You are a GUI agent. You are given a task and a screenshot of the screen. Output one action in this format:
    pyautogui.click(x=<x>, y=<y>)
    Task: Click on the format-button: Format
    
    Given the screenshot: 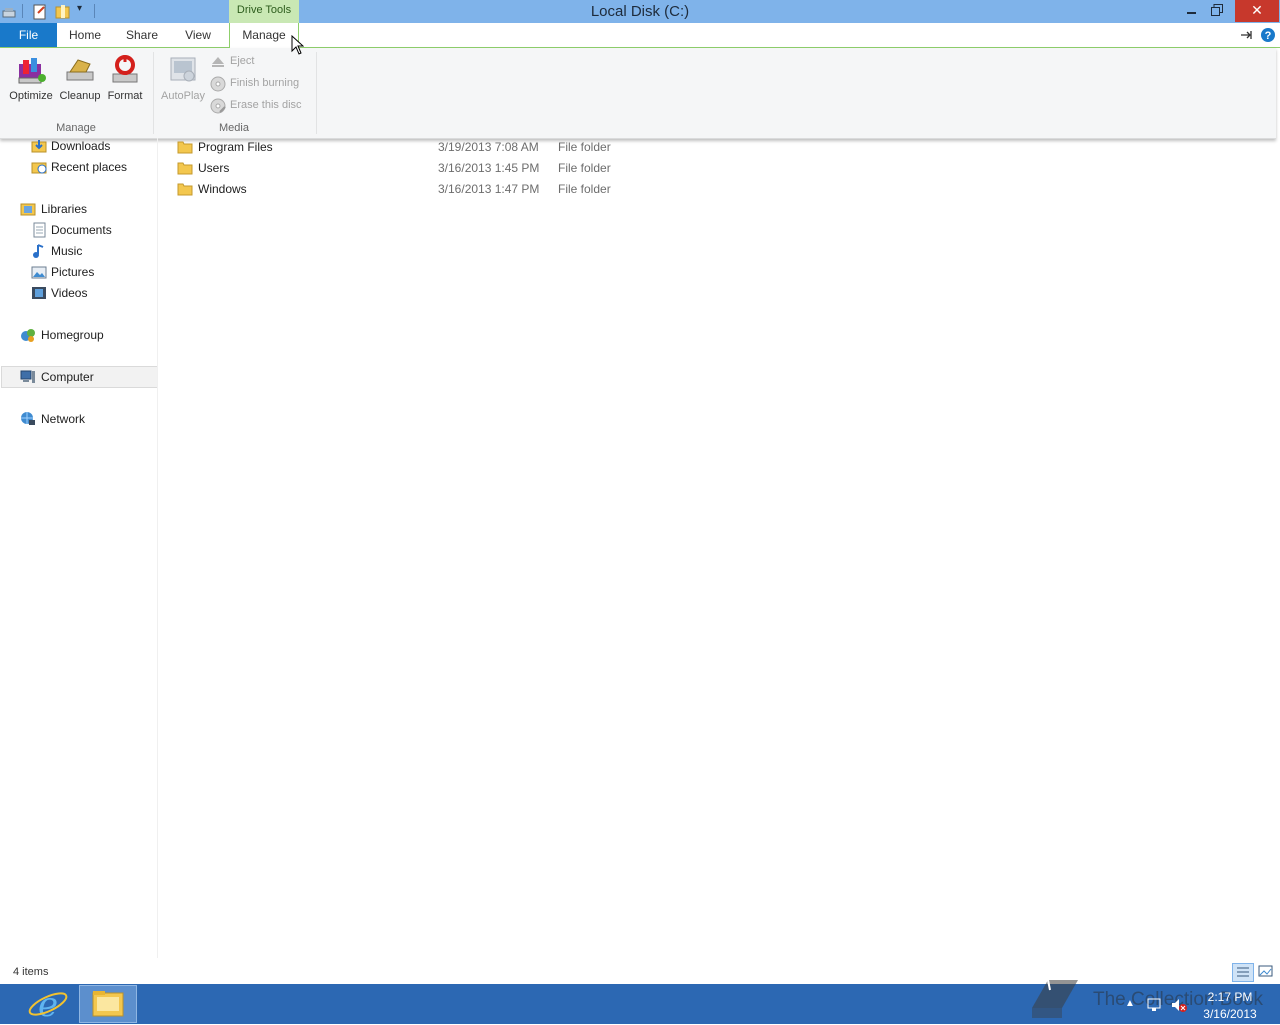 What is the action you would take?
    pyautogui.click(x=125, y=82)
    